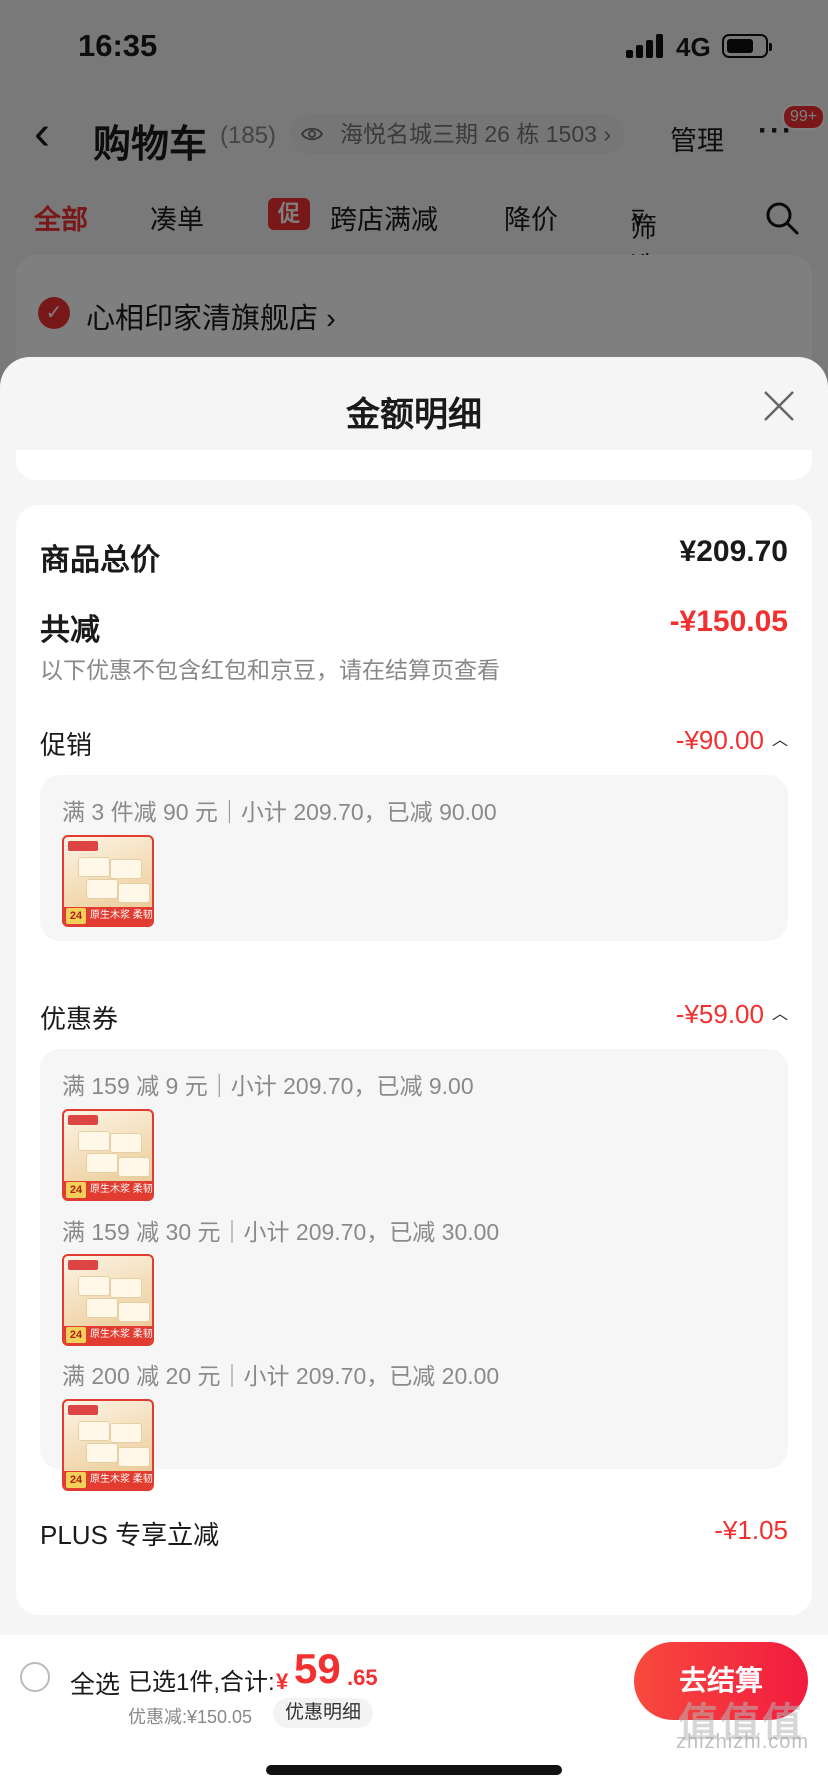  I want to click on thumb-count: 24, so click(76, 916).